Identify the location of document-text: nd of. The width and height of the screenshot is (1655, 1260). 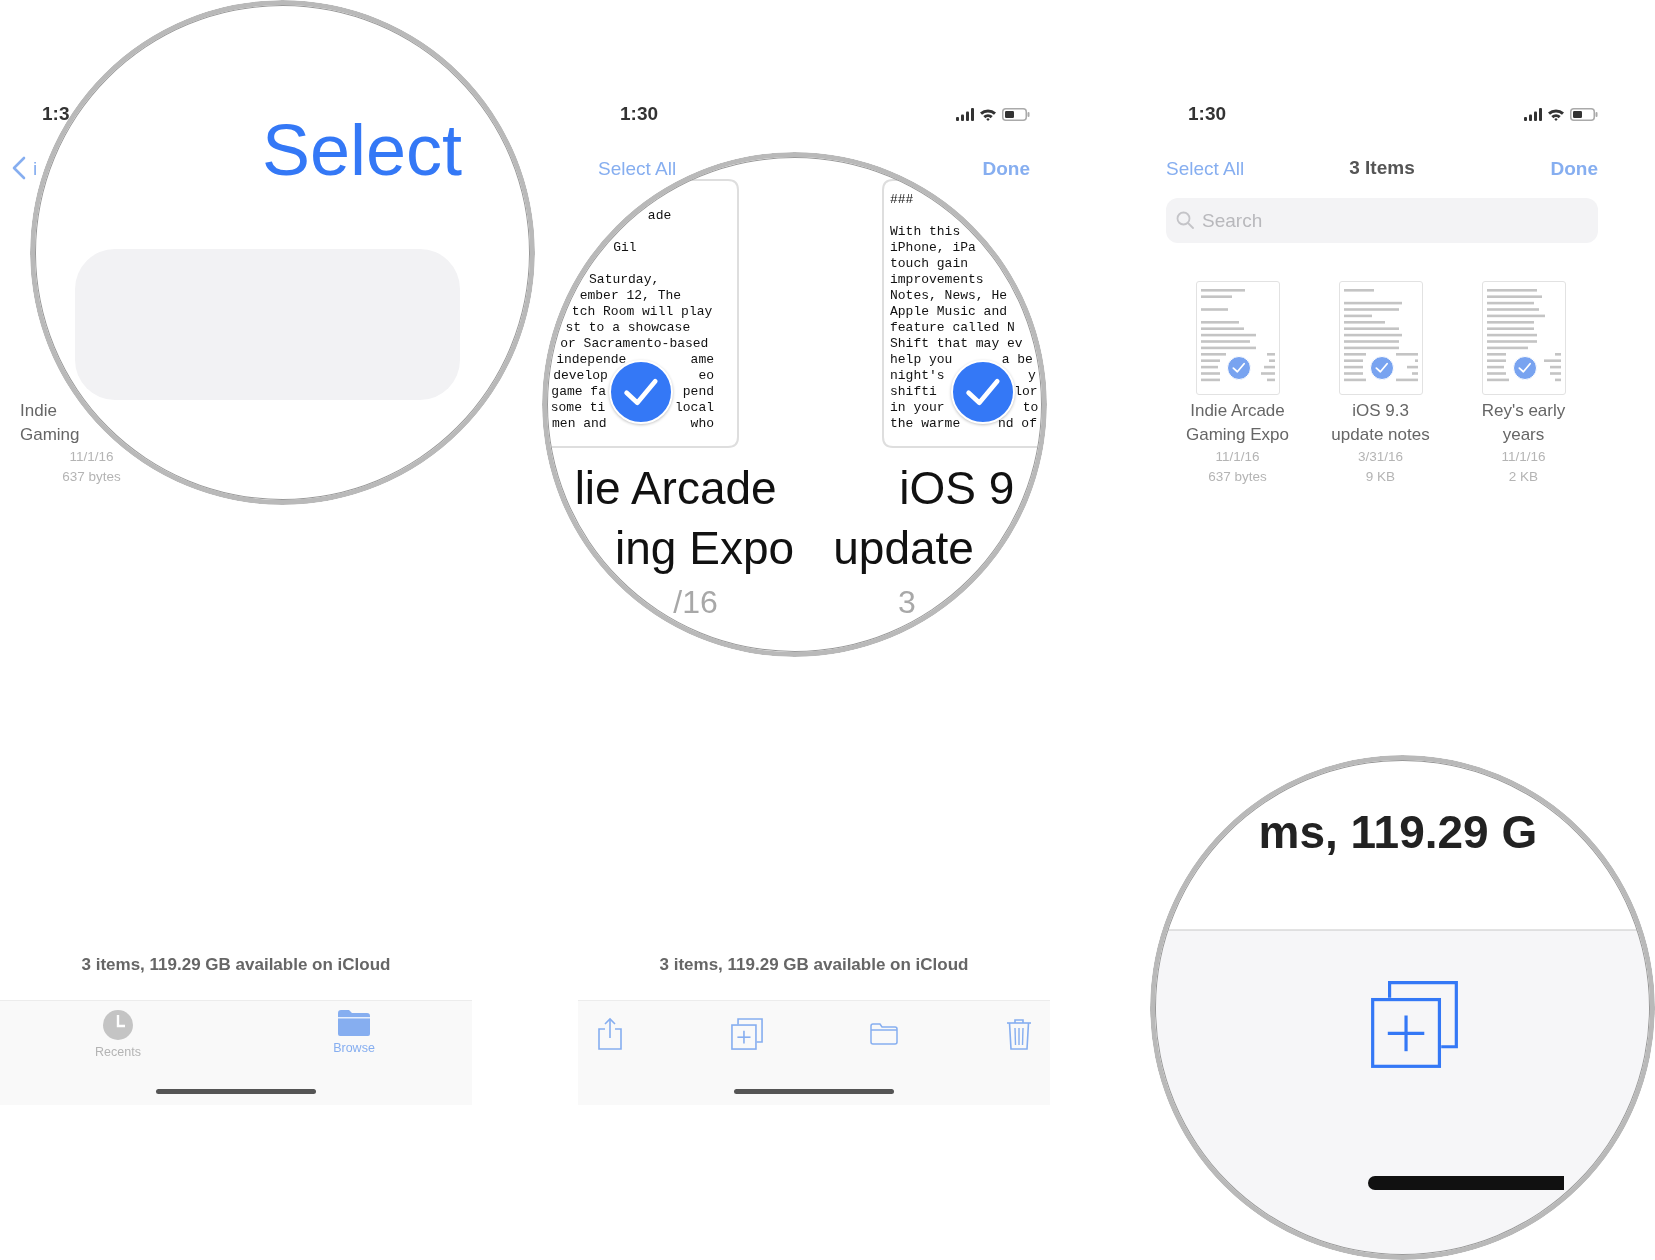
(1017, 424).